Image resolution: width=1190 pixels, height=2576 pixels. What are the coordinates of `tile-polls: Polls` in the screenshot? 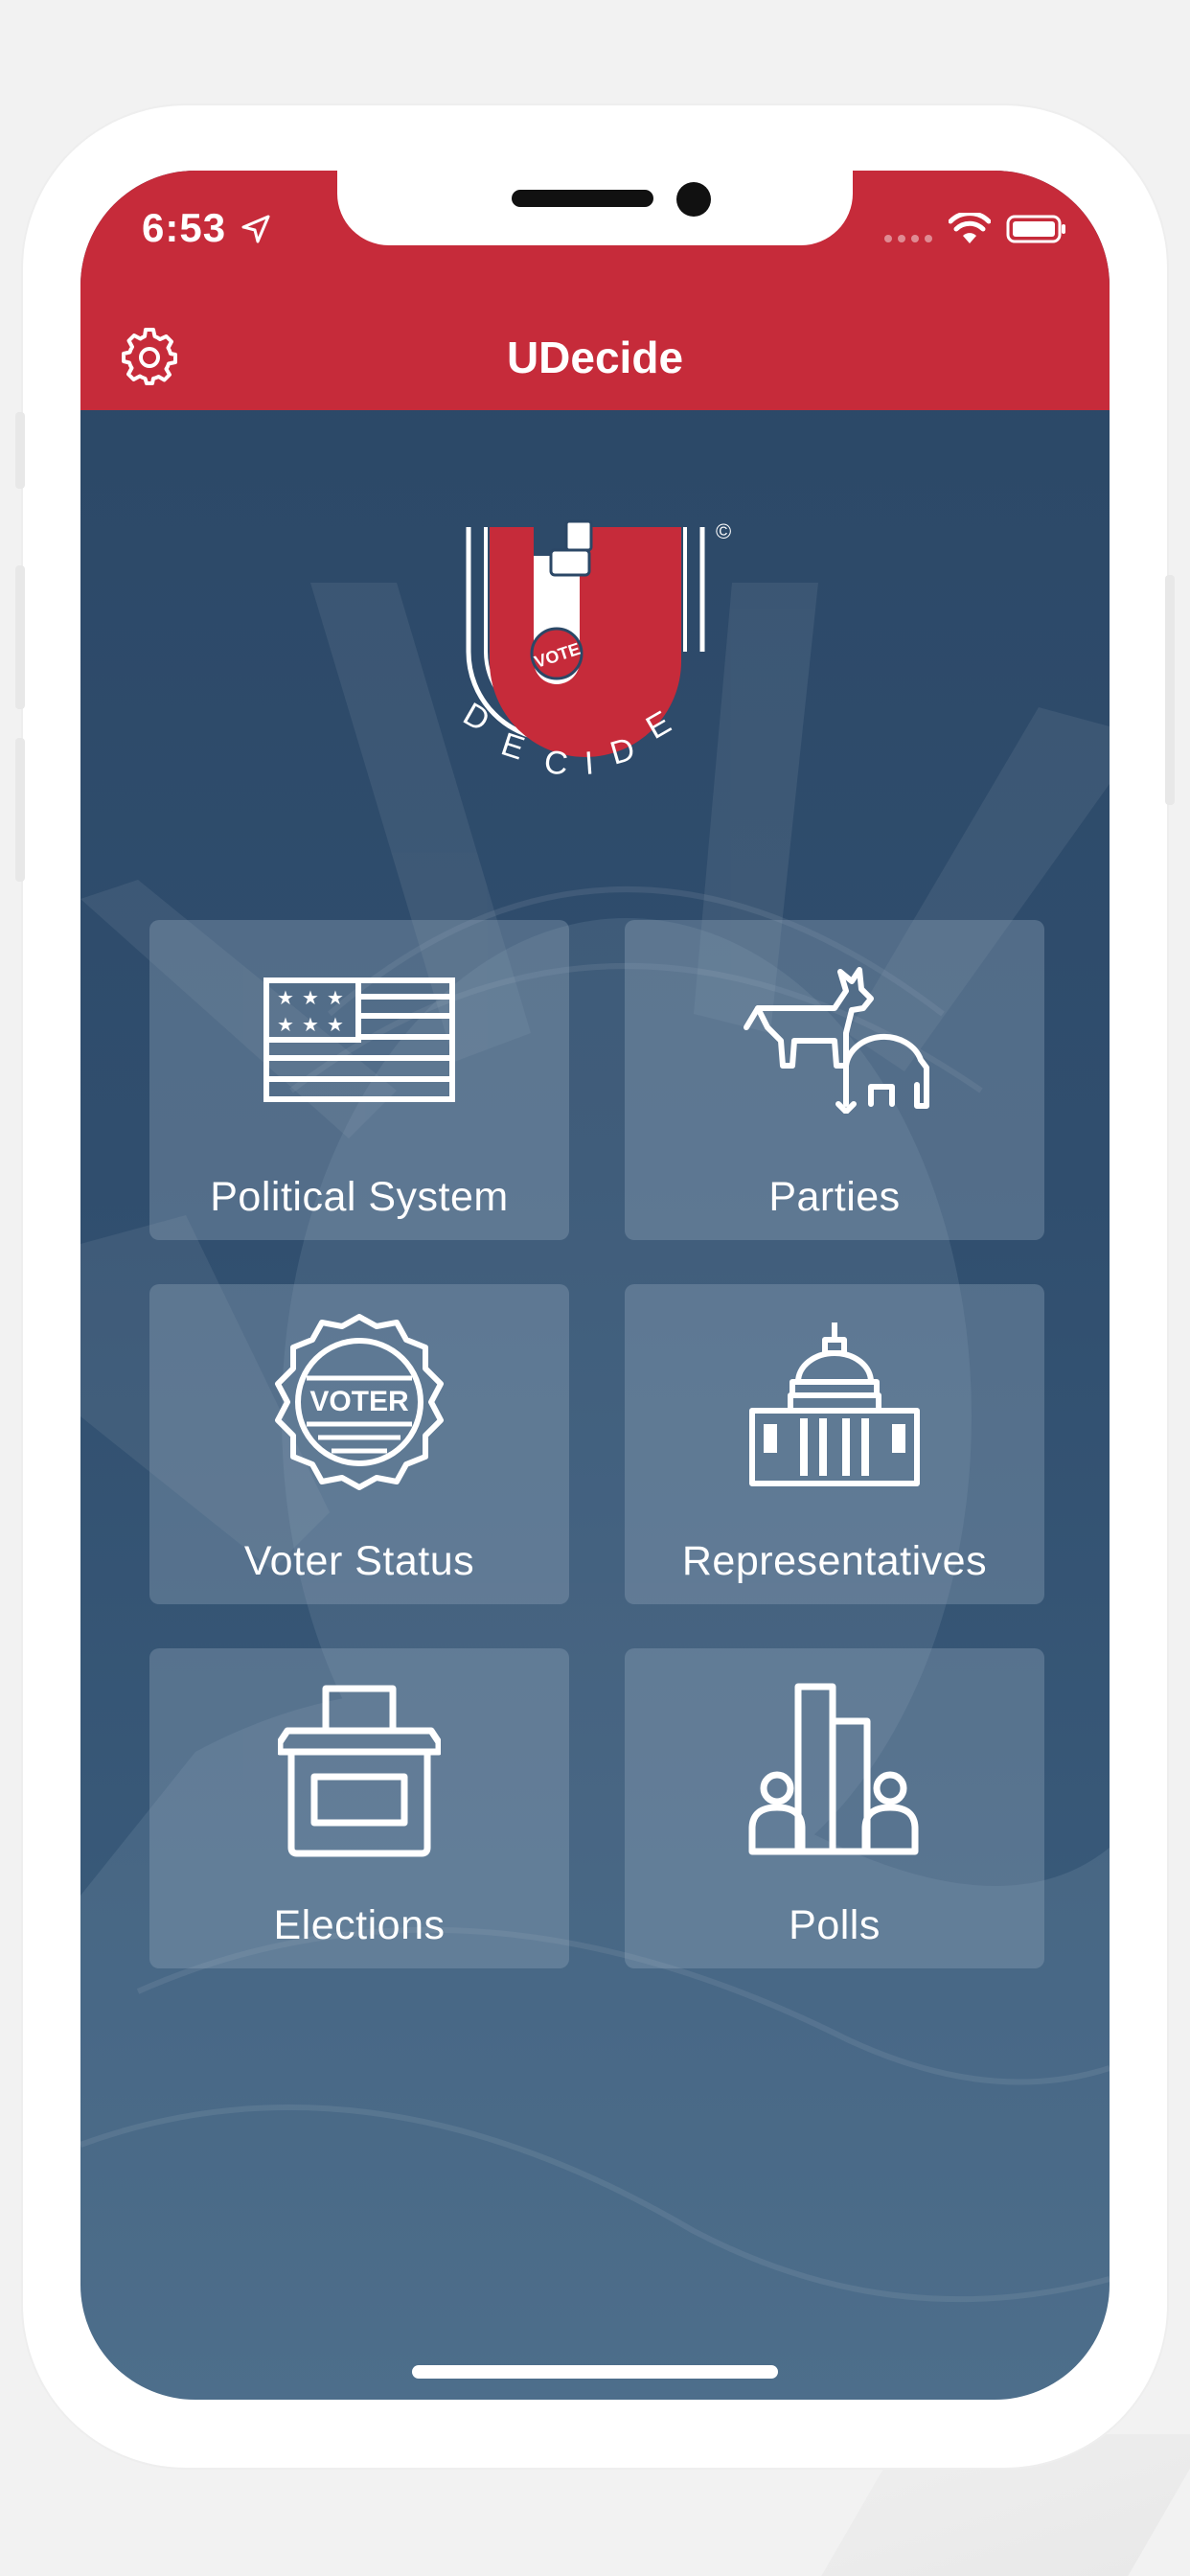 It's located at (835, 1808).